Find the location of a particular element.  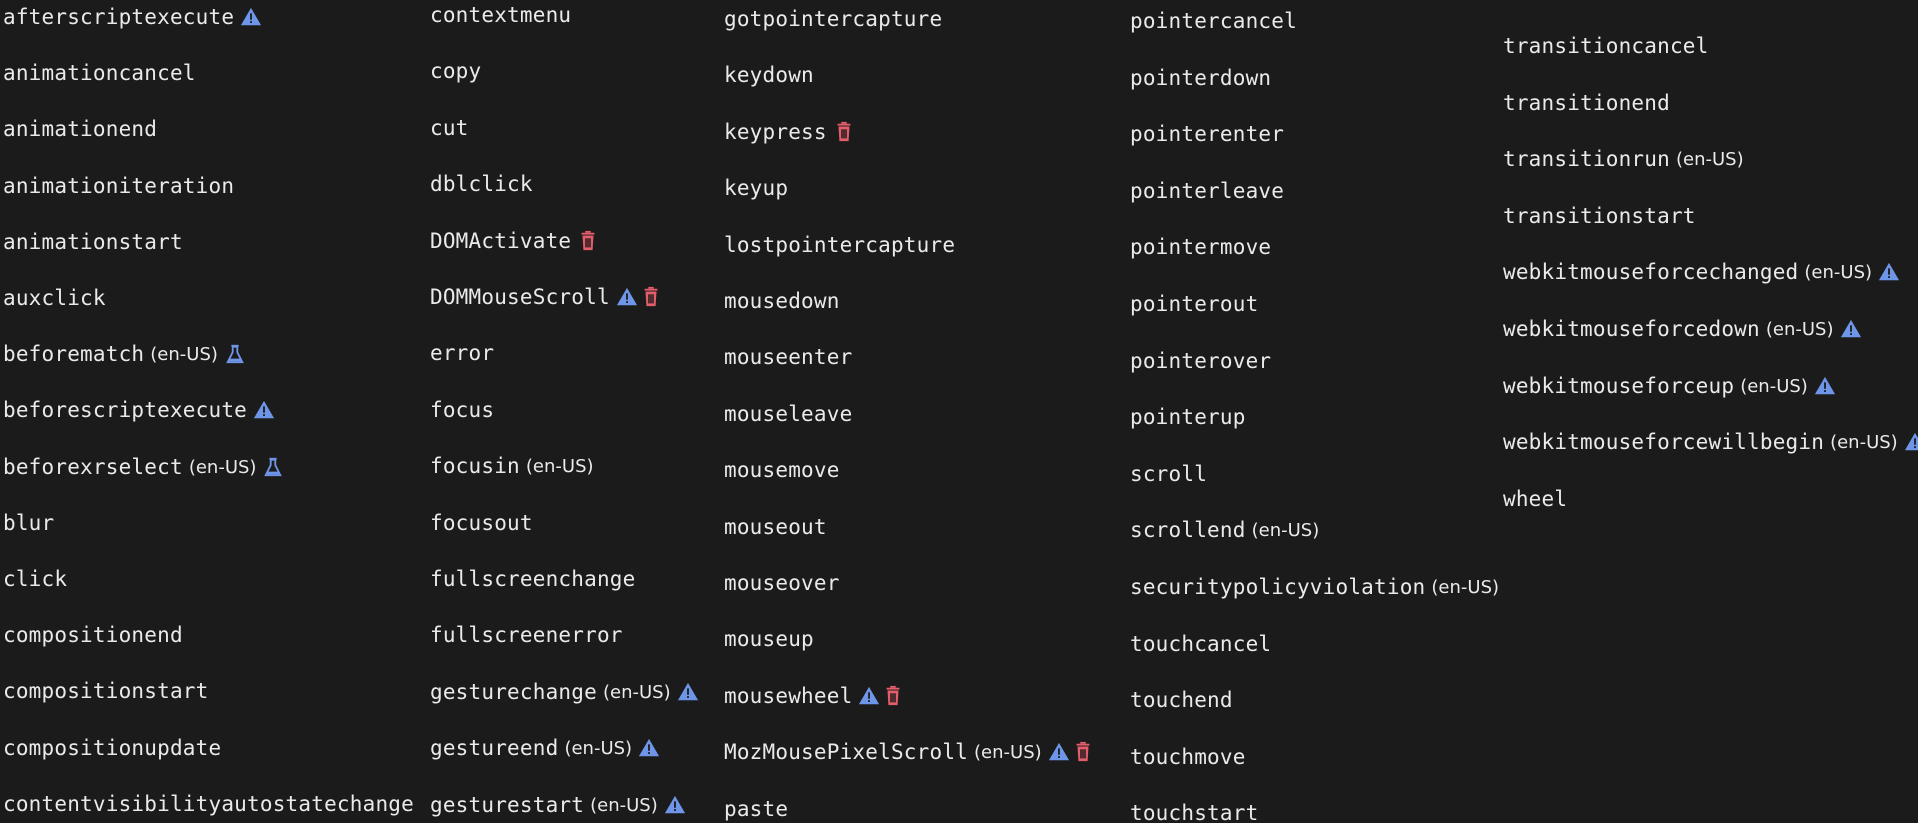

event-link: gesturechange is located at coordinates (513, 692).